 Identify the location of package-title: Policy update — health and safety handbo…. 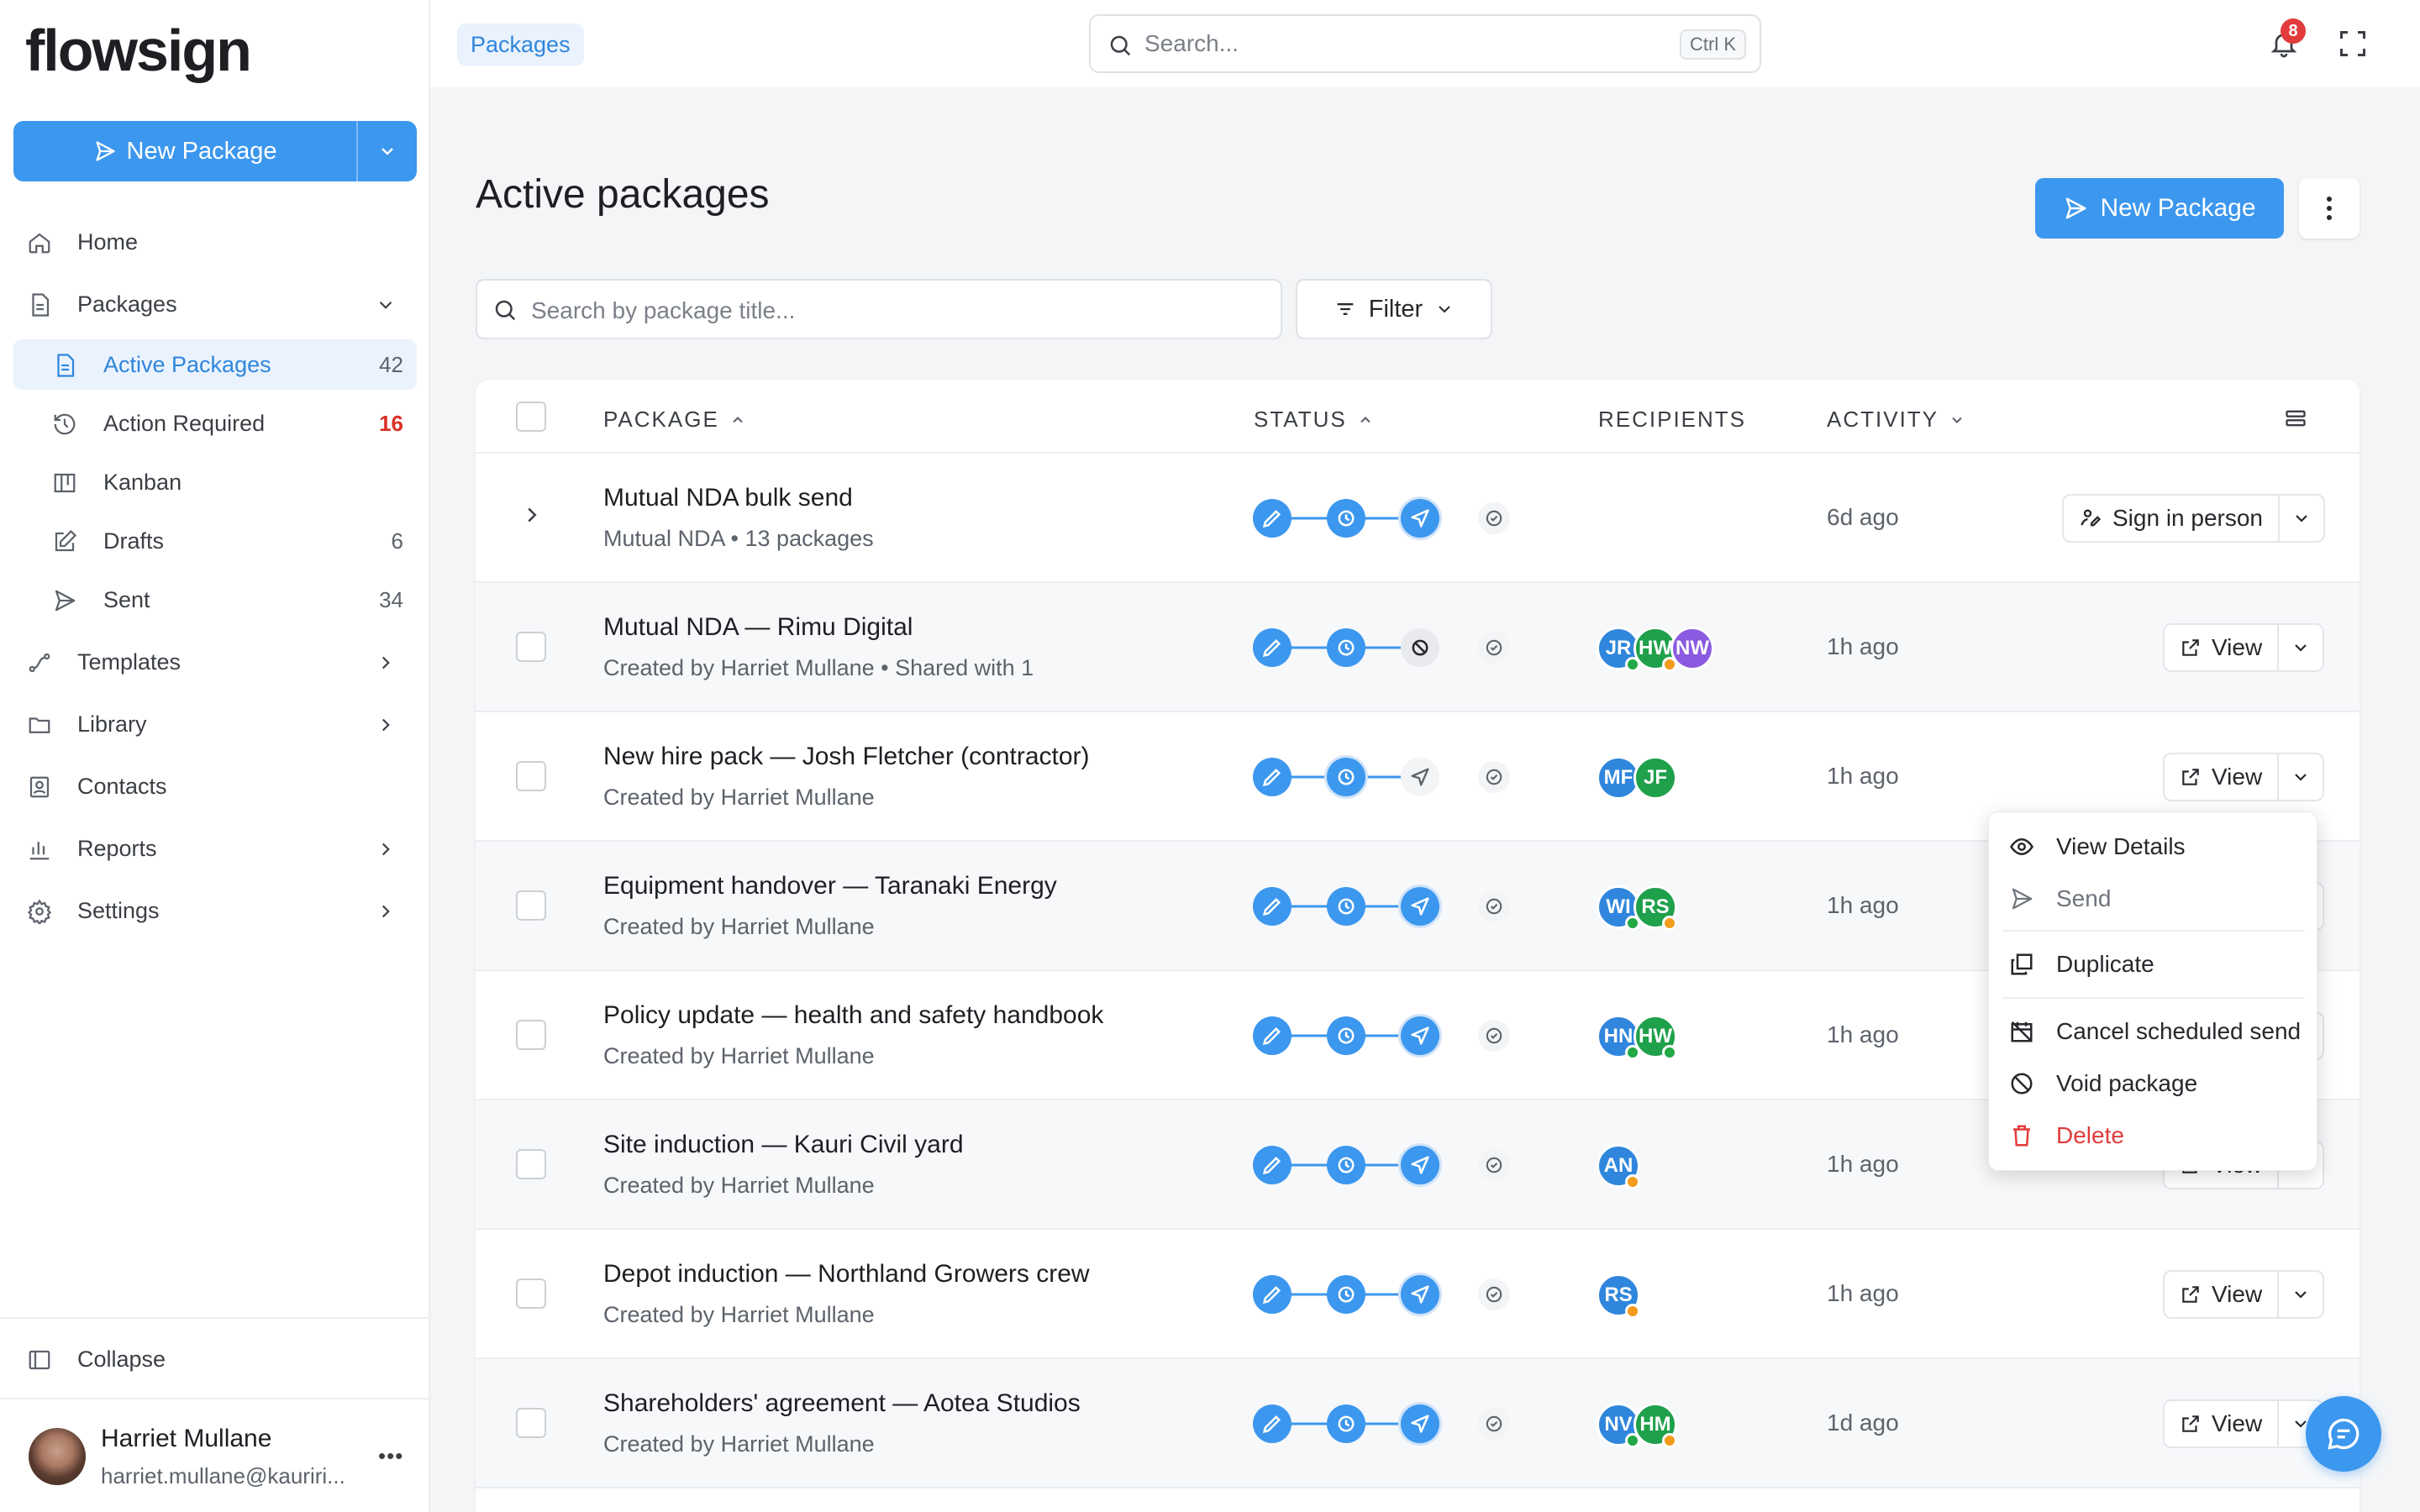
(853, 1015).